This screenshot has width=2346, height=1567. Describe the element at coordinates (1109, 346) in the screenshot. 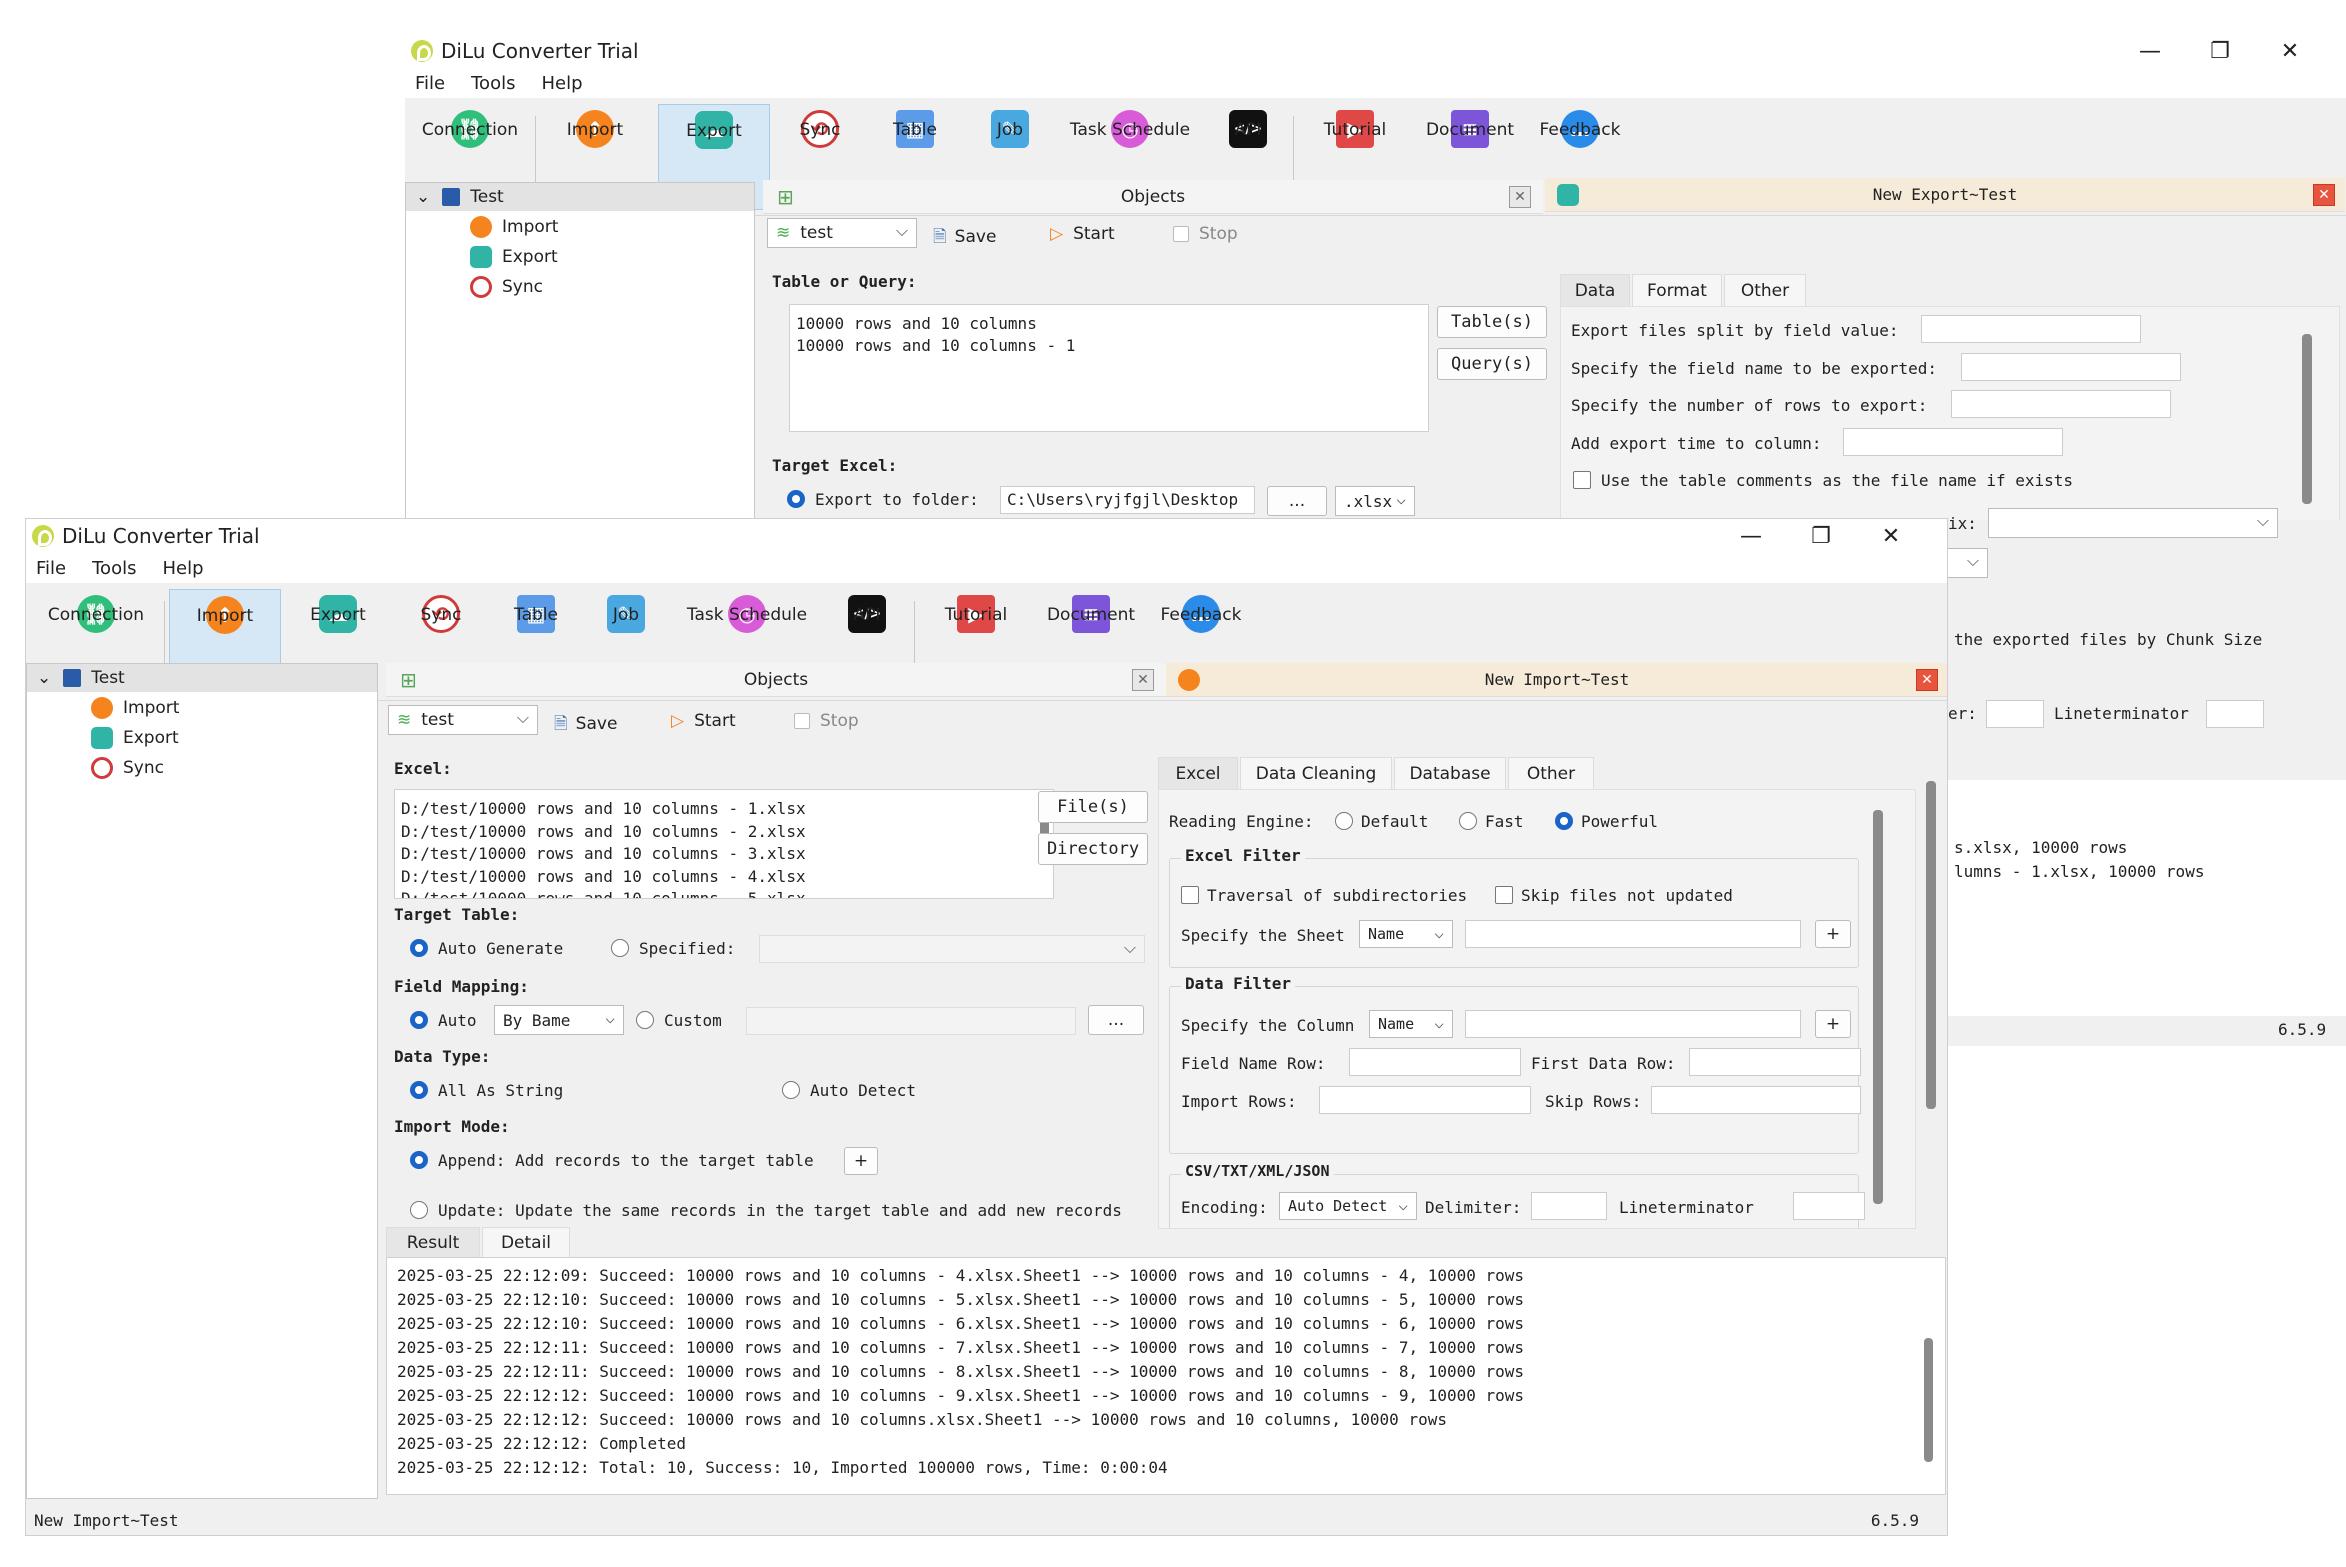

I see `list-item: 10000 rows and 10 columns - 1` at that location.